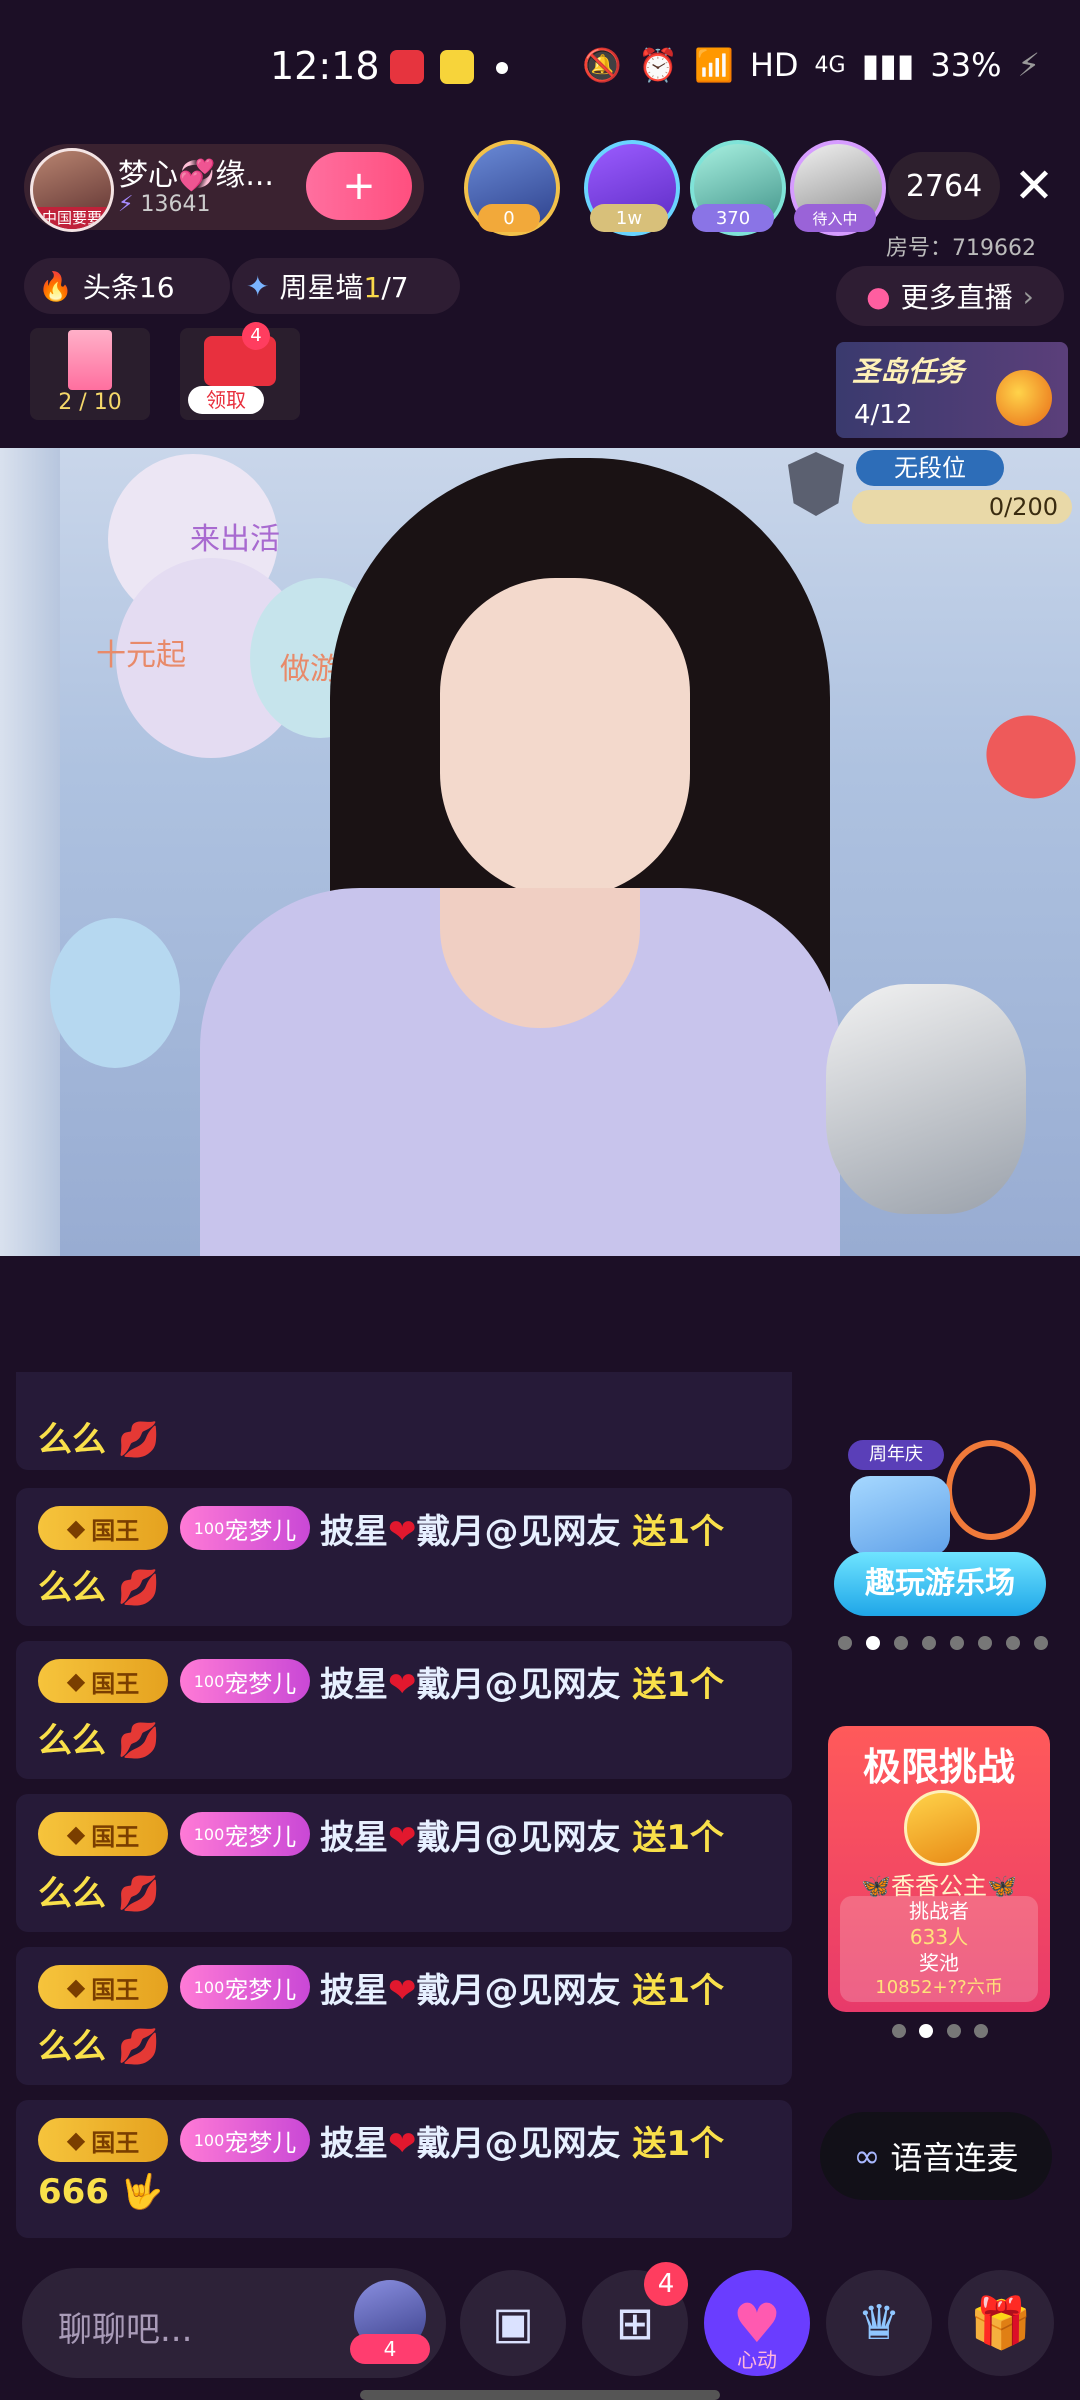 The height and width of the screenshot is (2400, 1080). Describe the element at coordinates (72, 218) in the screenshot. I see `avatar-caption: 中国要要` at that location.